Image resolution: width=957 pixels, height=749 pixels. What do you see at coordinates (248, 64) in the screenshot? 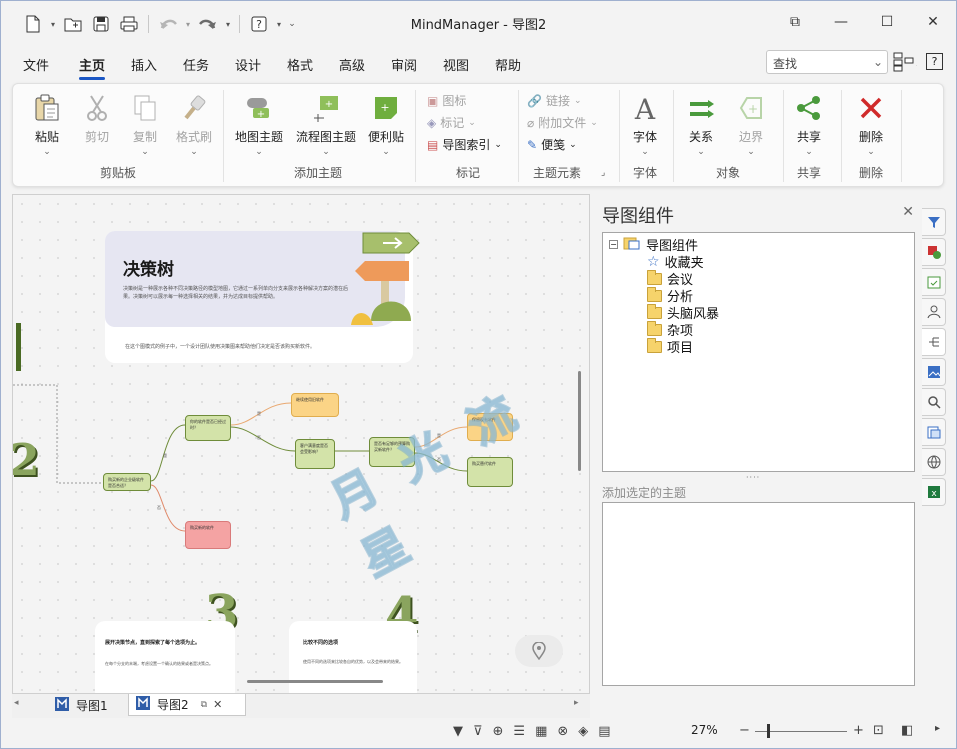
I see `tab-design: 设计` at bounding box center [248, 64].